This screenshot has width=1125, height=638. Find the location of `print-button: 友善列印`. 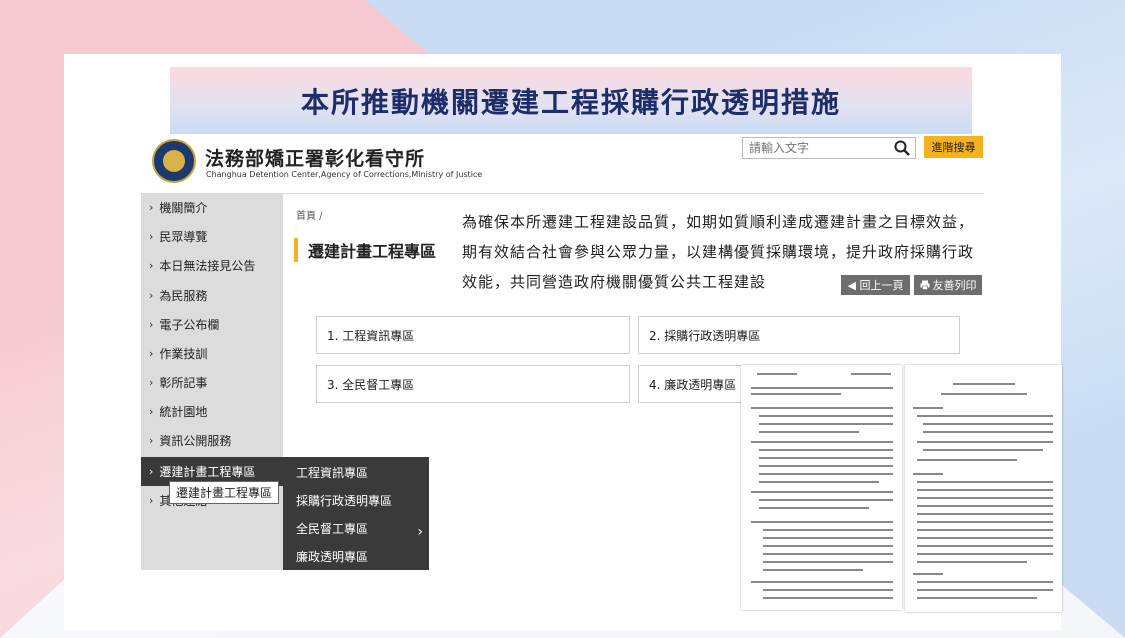

print-button: 友善列印 is located at coordinates (948, 285).